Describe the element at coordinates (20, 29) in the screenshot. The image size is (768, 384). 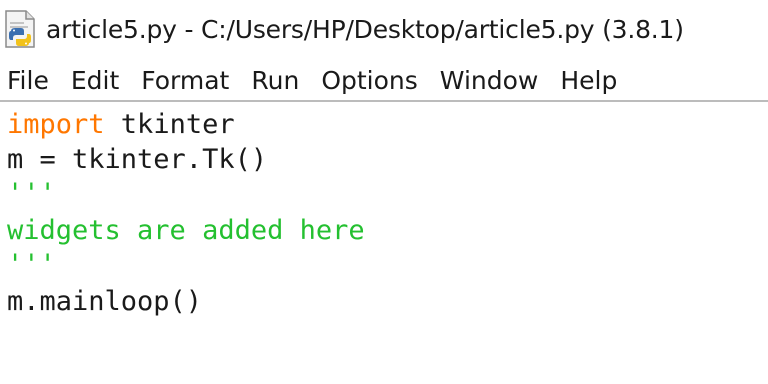
I see `python-file-icon` at that location.